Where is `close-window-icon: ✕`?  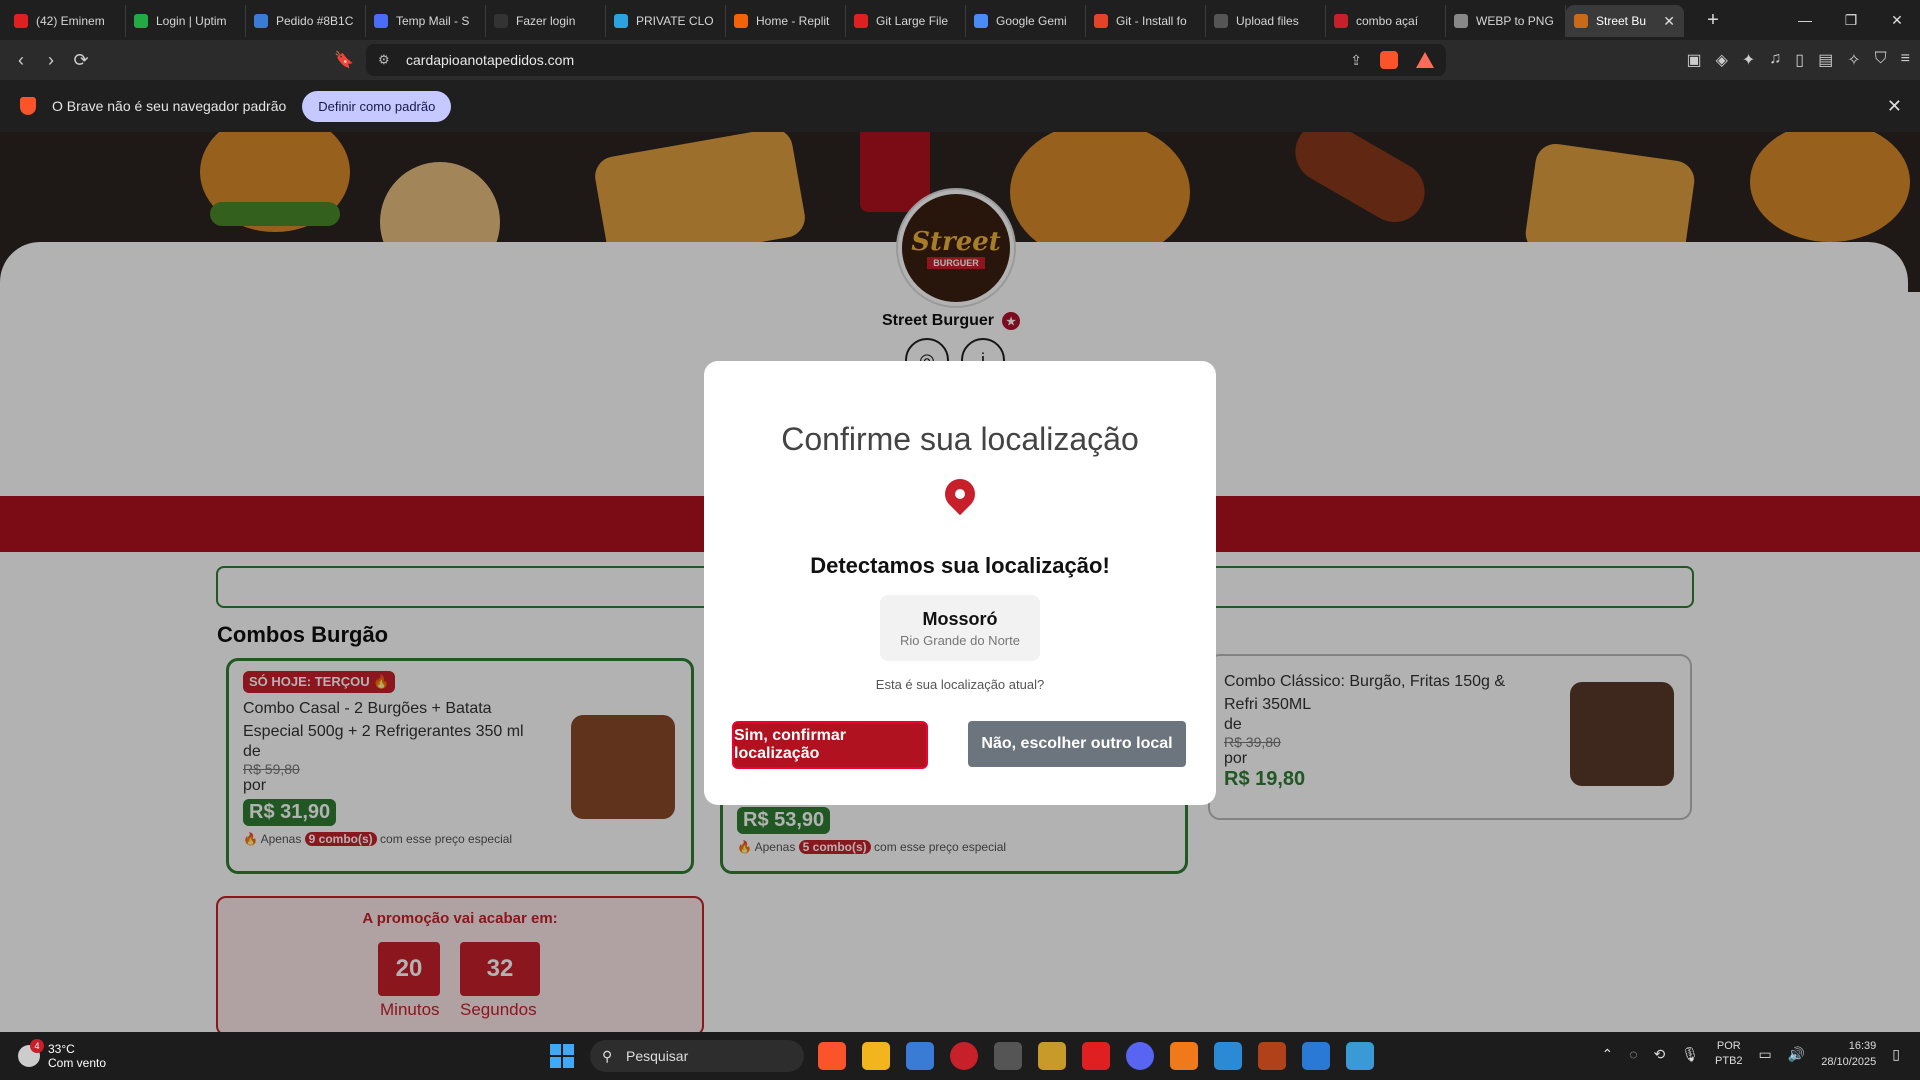 close-window-icon: ✕ is located at coordinates (1897, 20).